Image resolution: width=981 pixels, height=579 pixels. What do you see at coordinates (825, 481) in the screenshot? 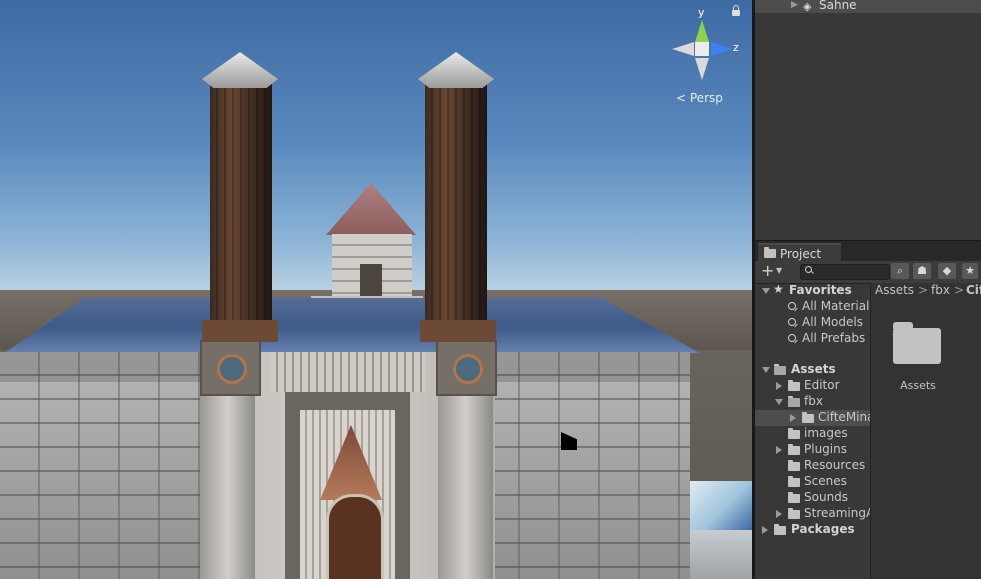
I see `folder-label: Scenes` at bounding box center [825, 481].